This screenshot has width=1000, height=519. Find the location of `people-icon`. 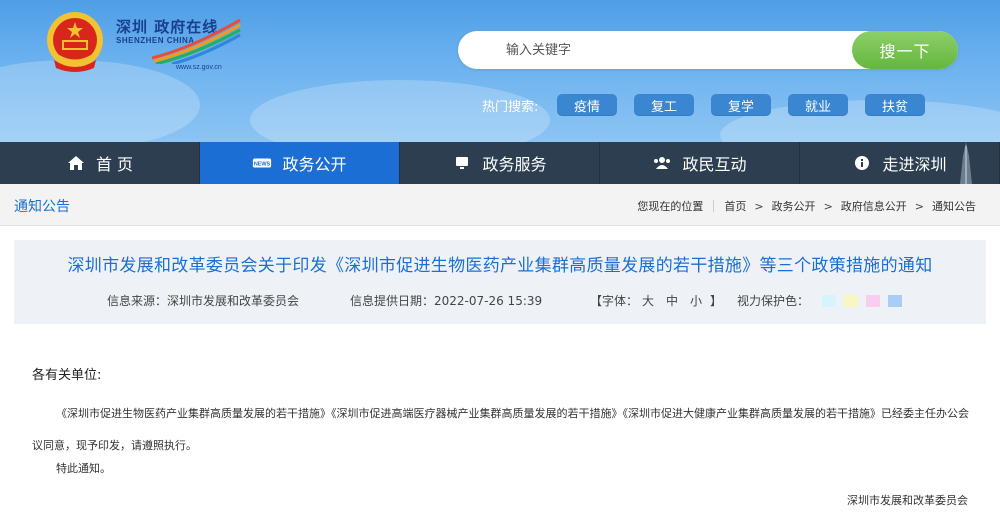

people-icon is located at coordinates (662, 163).